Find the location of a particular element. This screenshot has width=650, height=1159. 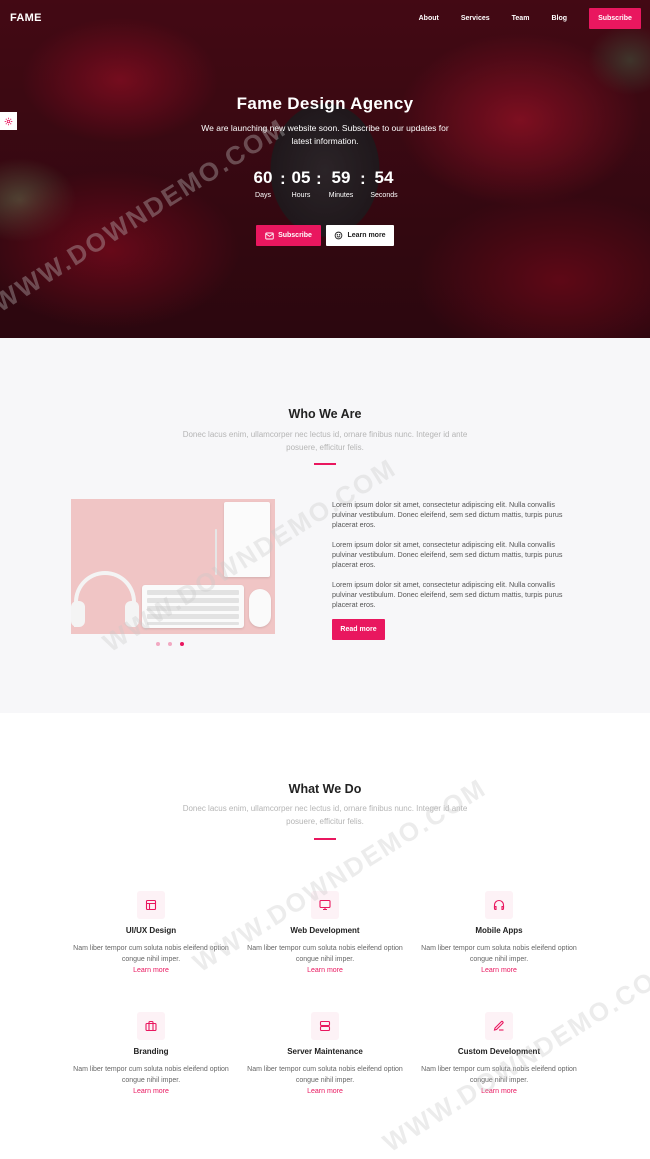

service-title: UI/UX Design is located at coordinates (151, 930).